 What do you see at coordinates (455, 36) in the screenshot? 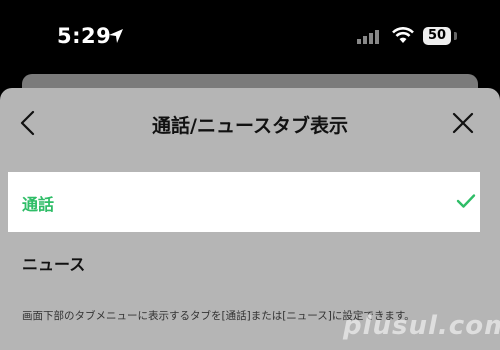
I see `battery-tip` at bounding box center [455, 36].